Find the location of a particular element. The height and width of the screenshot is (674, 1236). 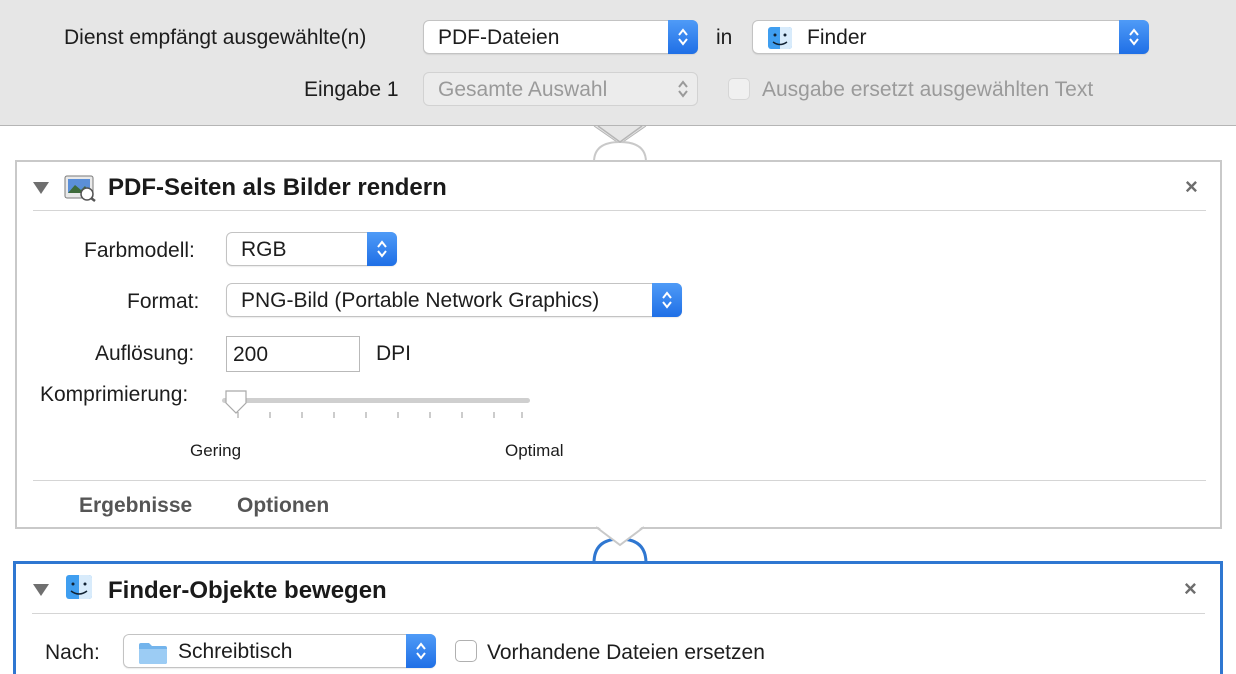

application-popup: Finder is located at coordinates (950, 37).